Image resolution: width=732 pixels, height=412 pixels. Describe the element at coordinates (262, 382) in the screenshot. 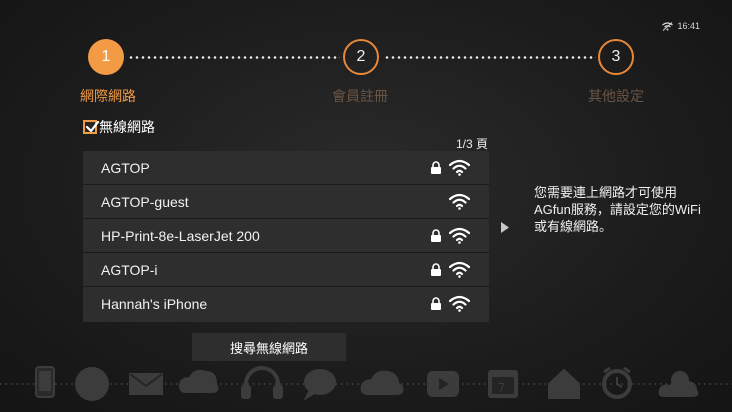

I see `headphones-icon` at that location.